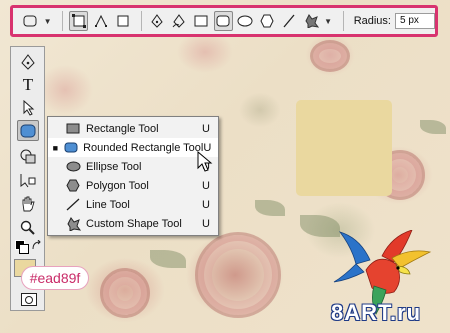  I want to click on radius-input: 5 px, so click(415, 21).